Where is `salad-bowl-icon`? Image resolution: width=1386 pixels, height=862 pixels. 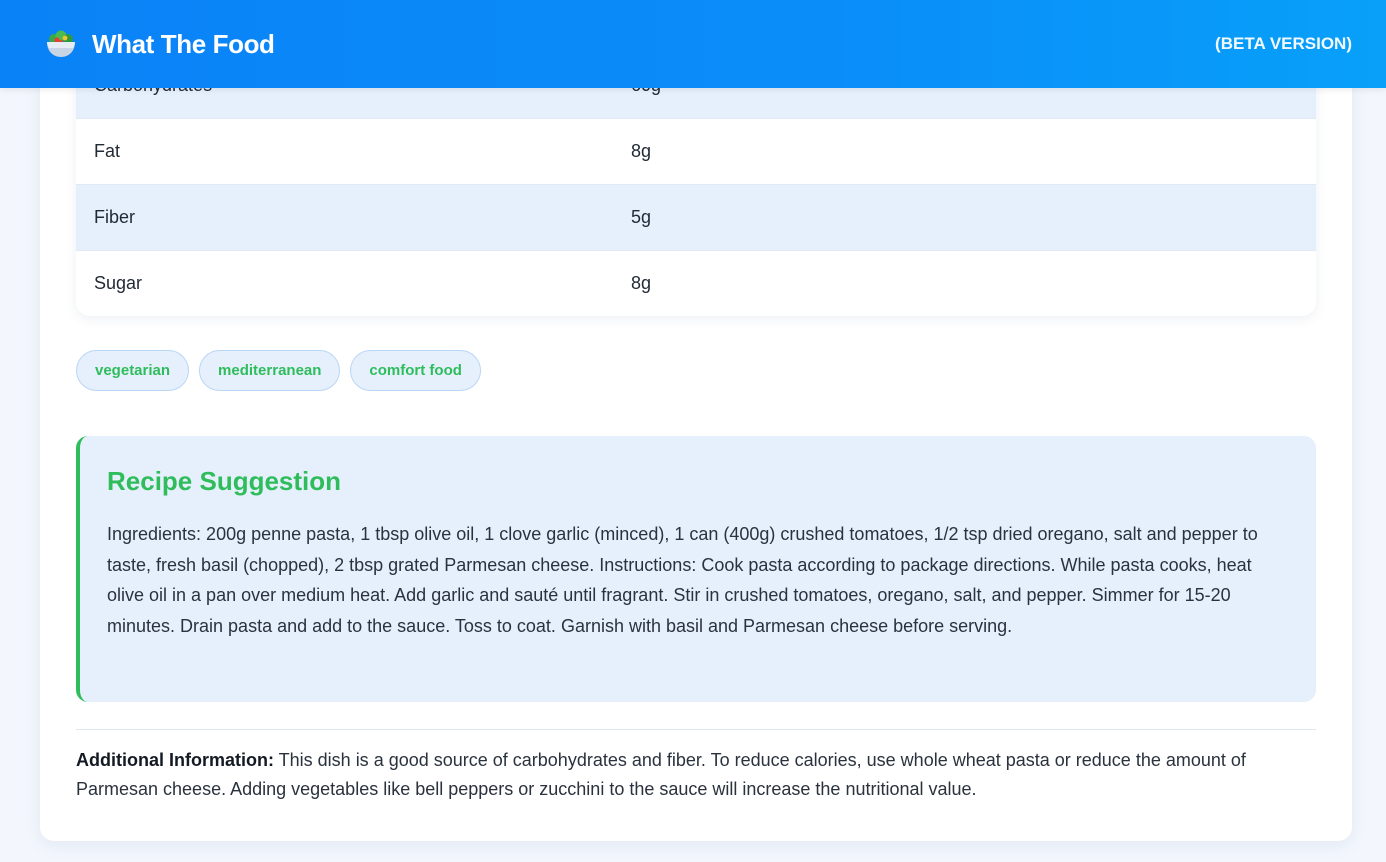 salad-bowl-icon is located at coordinates (61, 44).